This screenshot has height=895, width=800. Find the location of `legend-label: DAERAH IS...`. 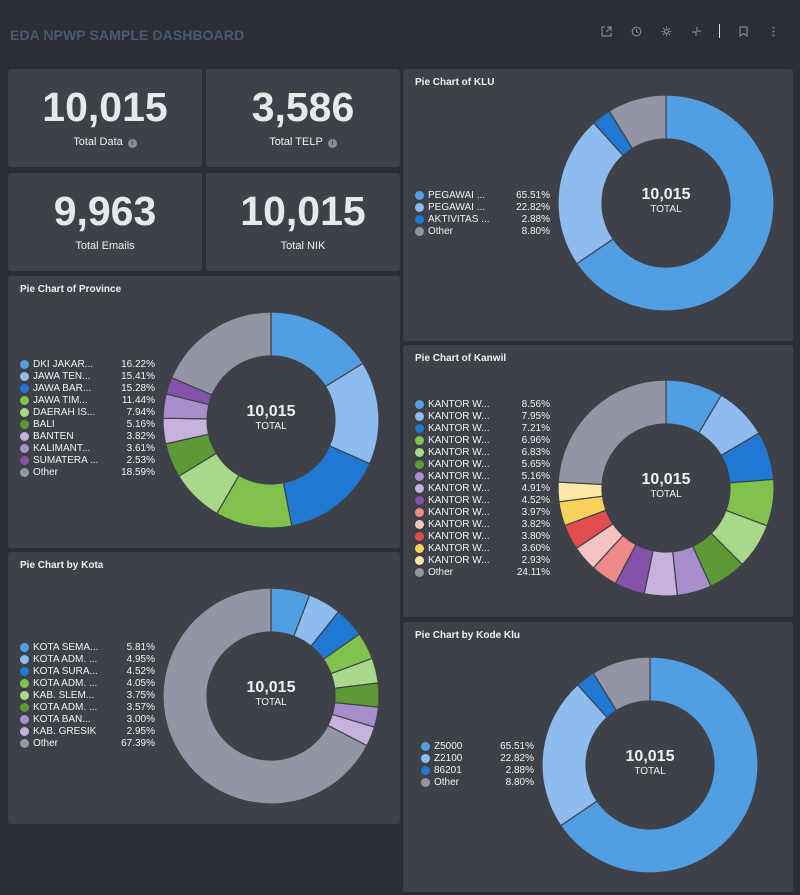

legend-label: DAERAH IS... is located at coordinates (64, 412).